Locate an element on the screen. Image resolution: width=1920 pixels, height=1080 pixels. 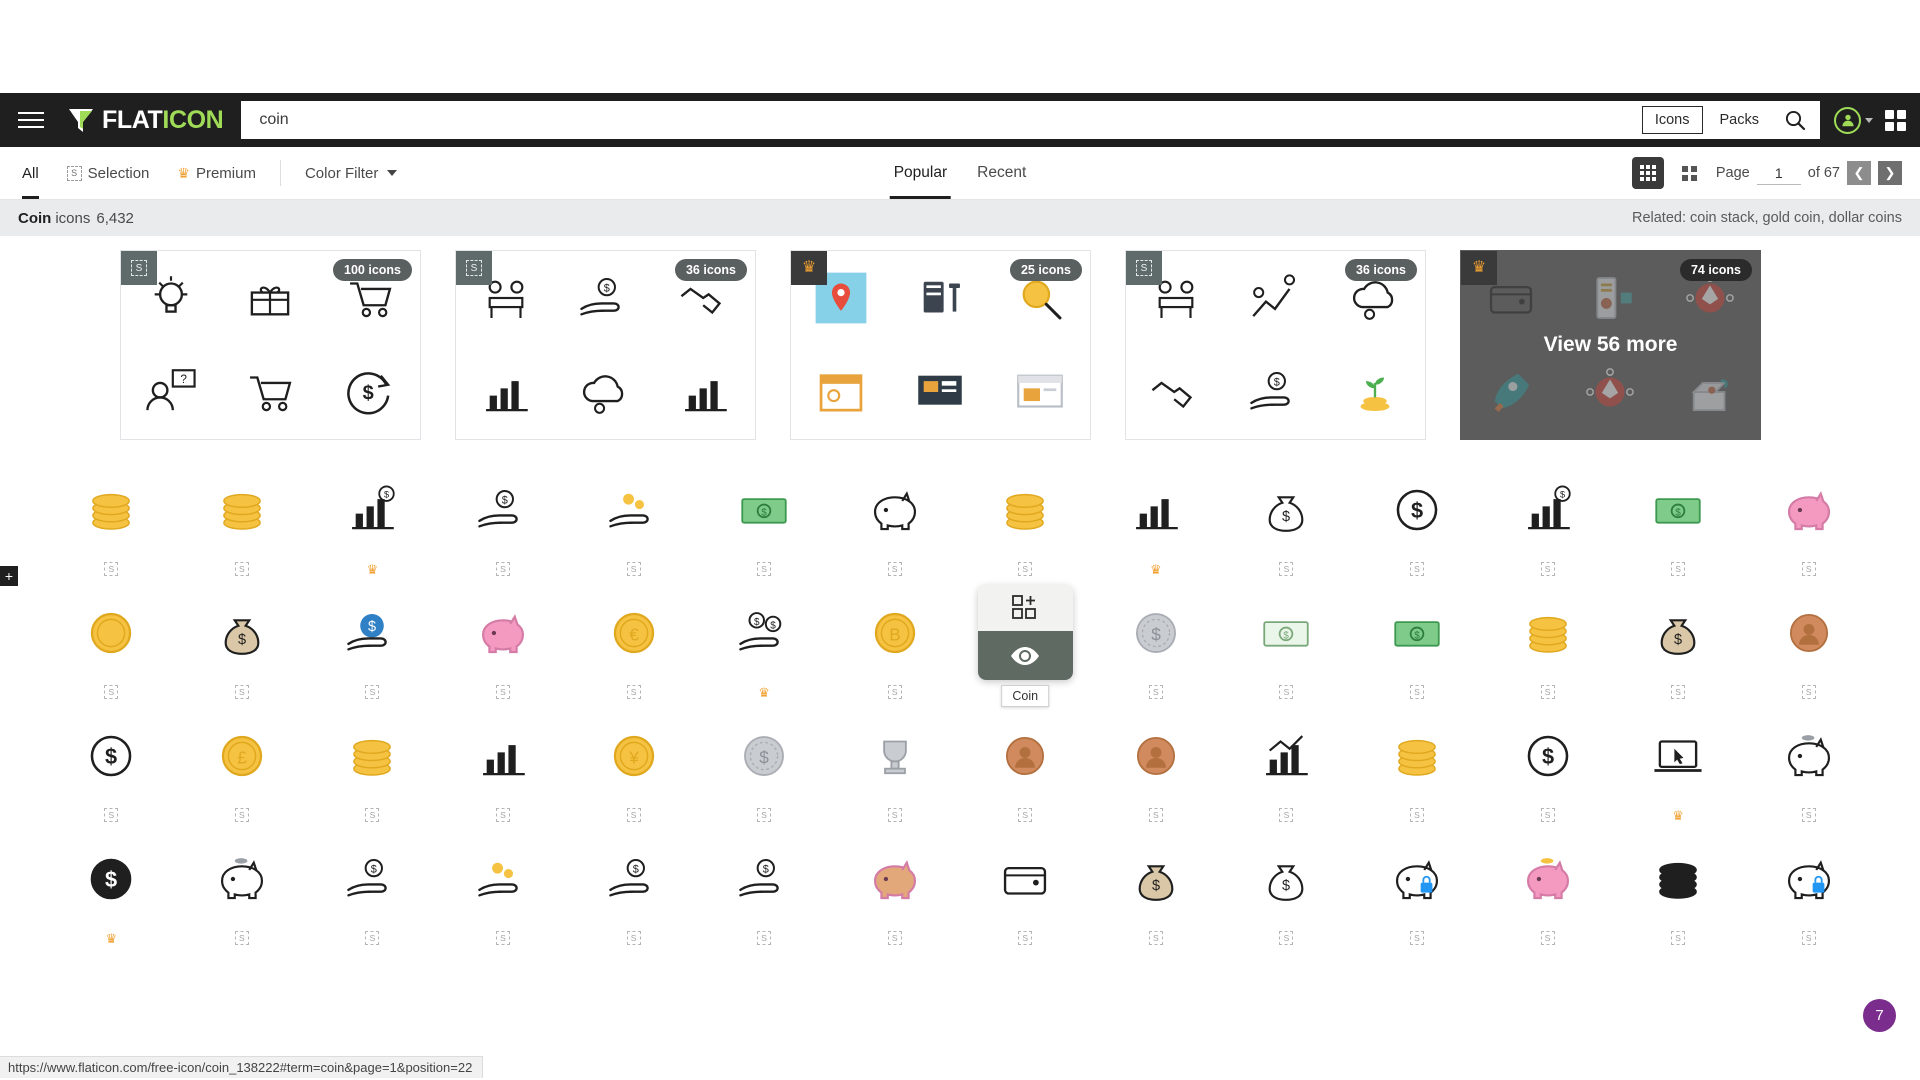
org-chart-icon is located at coordinates (705, 392).